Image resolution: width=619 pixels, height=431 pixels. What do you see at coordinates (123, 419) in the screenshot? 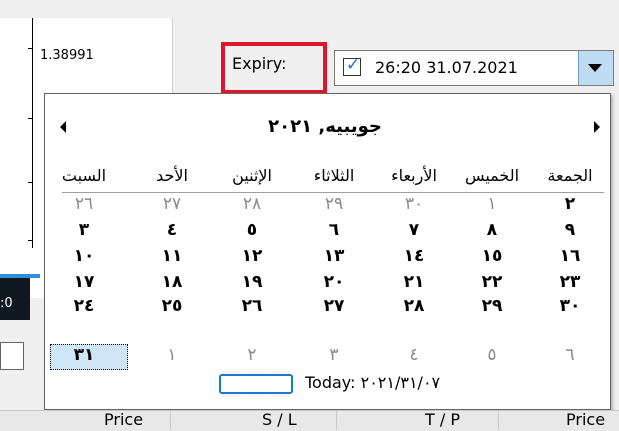
I see `column-header-price: Price` at bounding box center [123, 419].